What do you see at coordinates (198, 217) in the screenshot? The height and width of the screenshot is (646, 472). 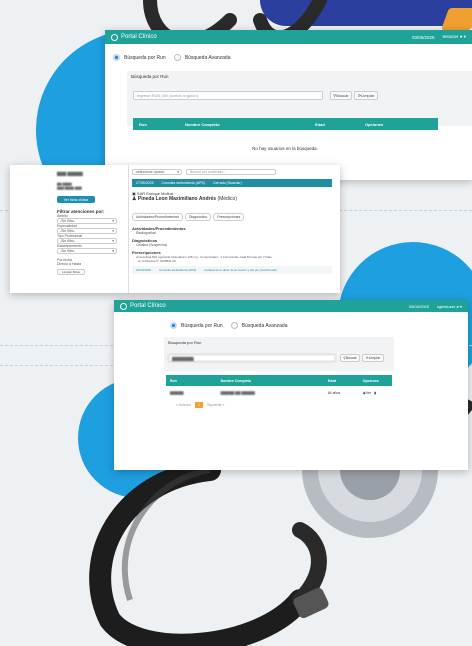 I see `chip-diagnosis: Diagnóstico` at bounding box center [198, 217].